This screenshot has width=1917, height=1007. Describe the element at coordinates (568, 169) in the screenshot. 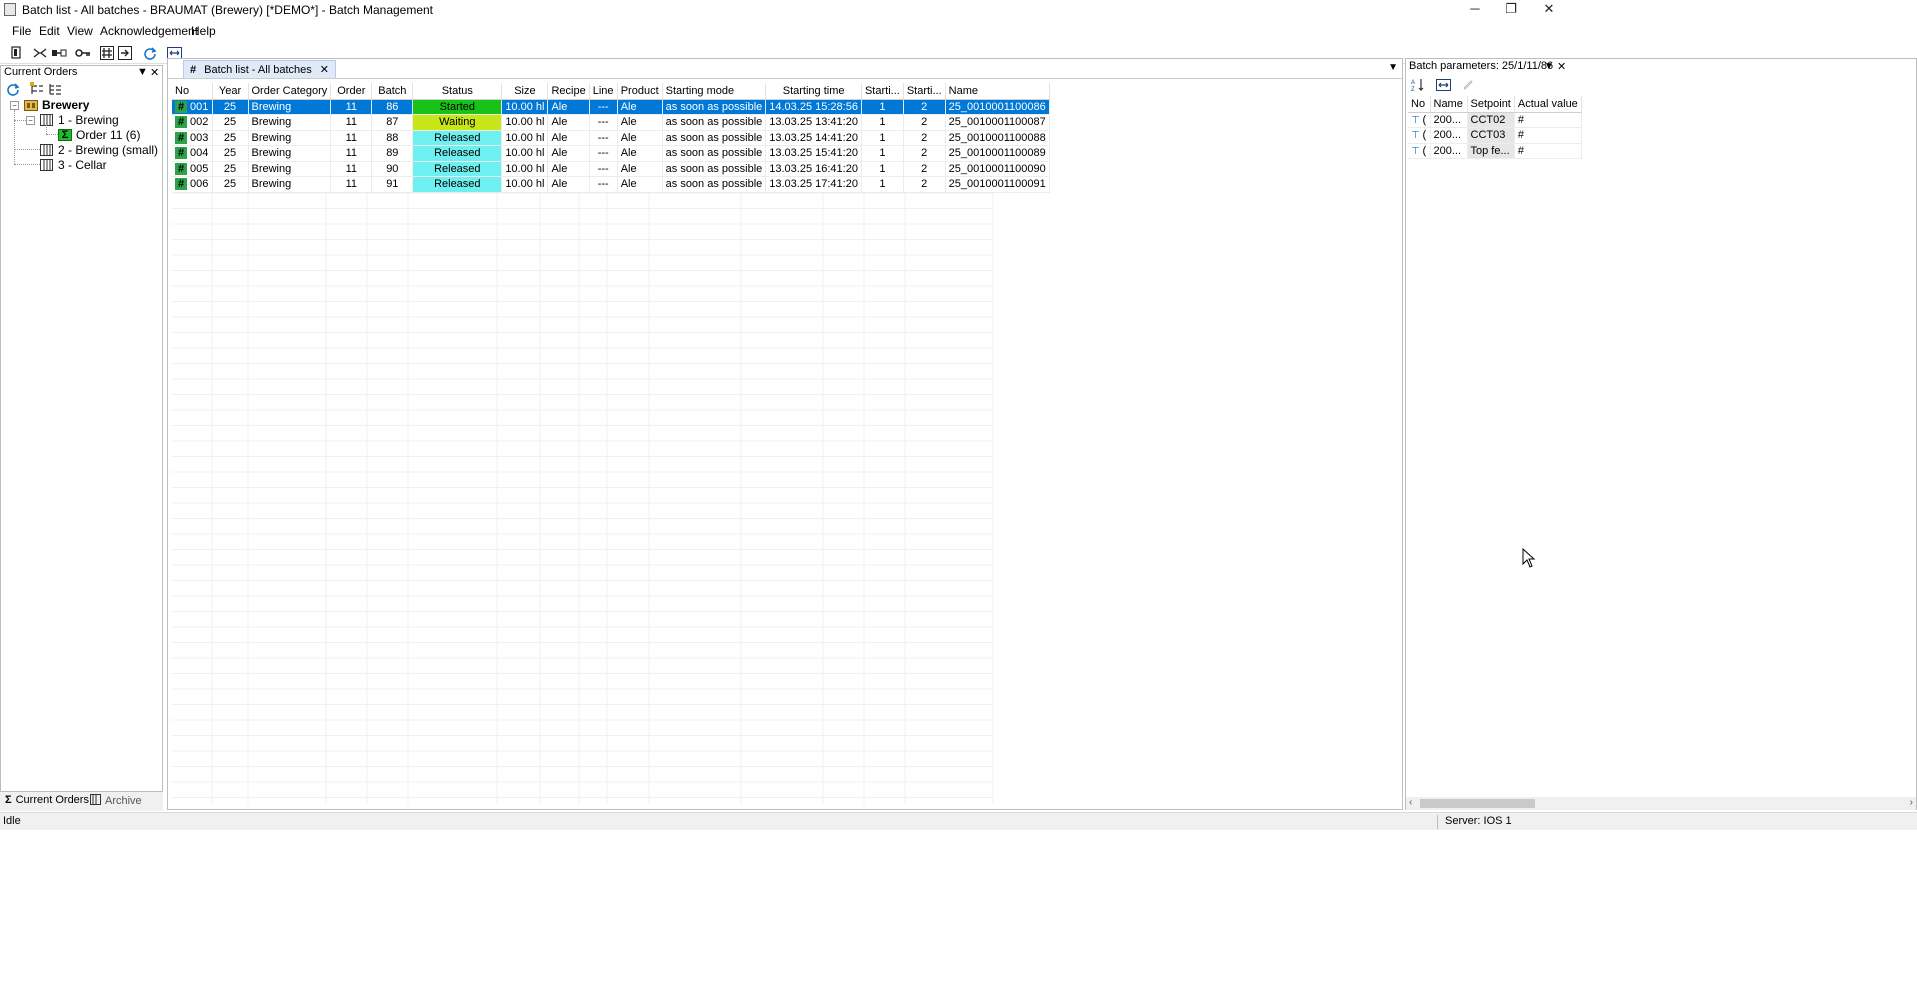

I see `cell-recipe: Ale` at that location.